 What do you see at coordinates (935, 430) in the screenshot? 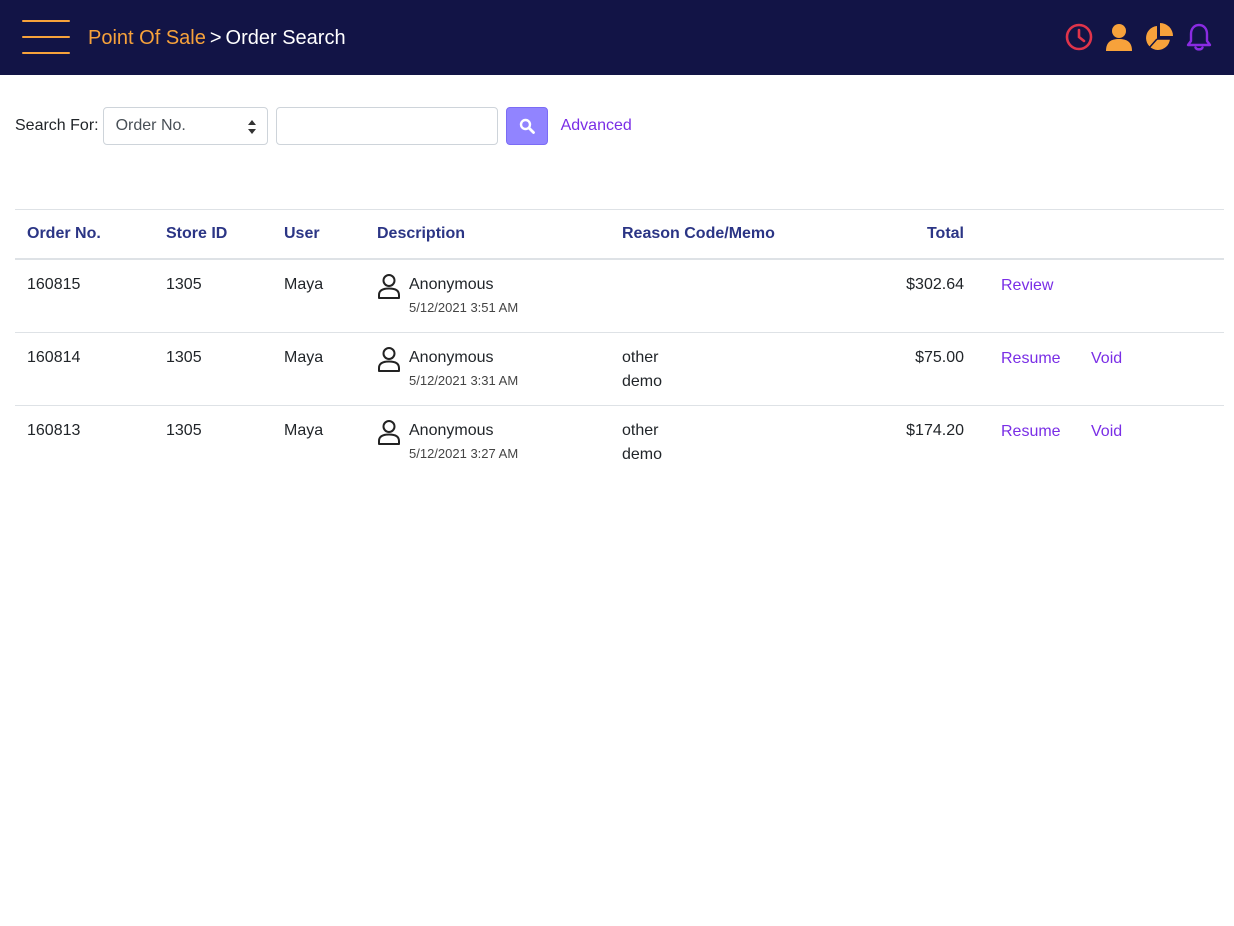
I see `total-cell: $174.20` at bounding box center [935, 430].